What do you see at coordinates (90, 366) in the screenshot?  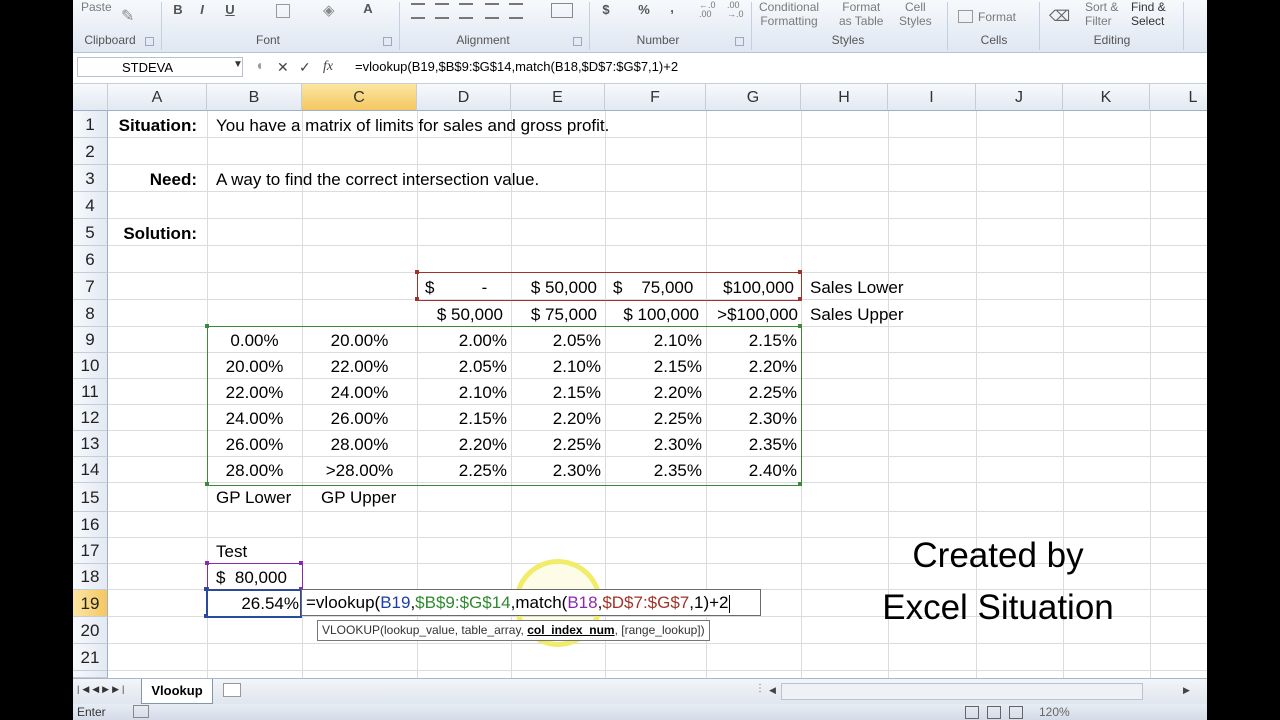 I see `row-header: 10` at bounding box center [90, 366].